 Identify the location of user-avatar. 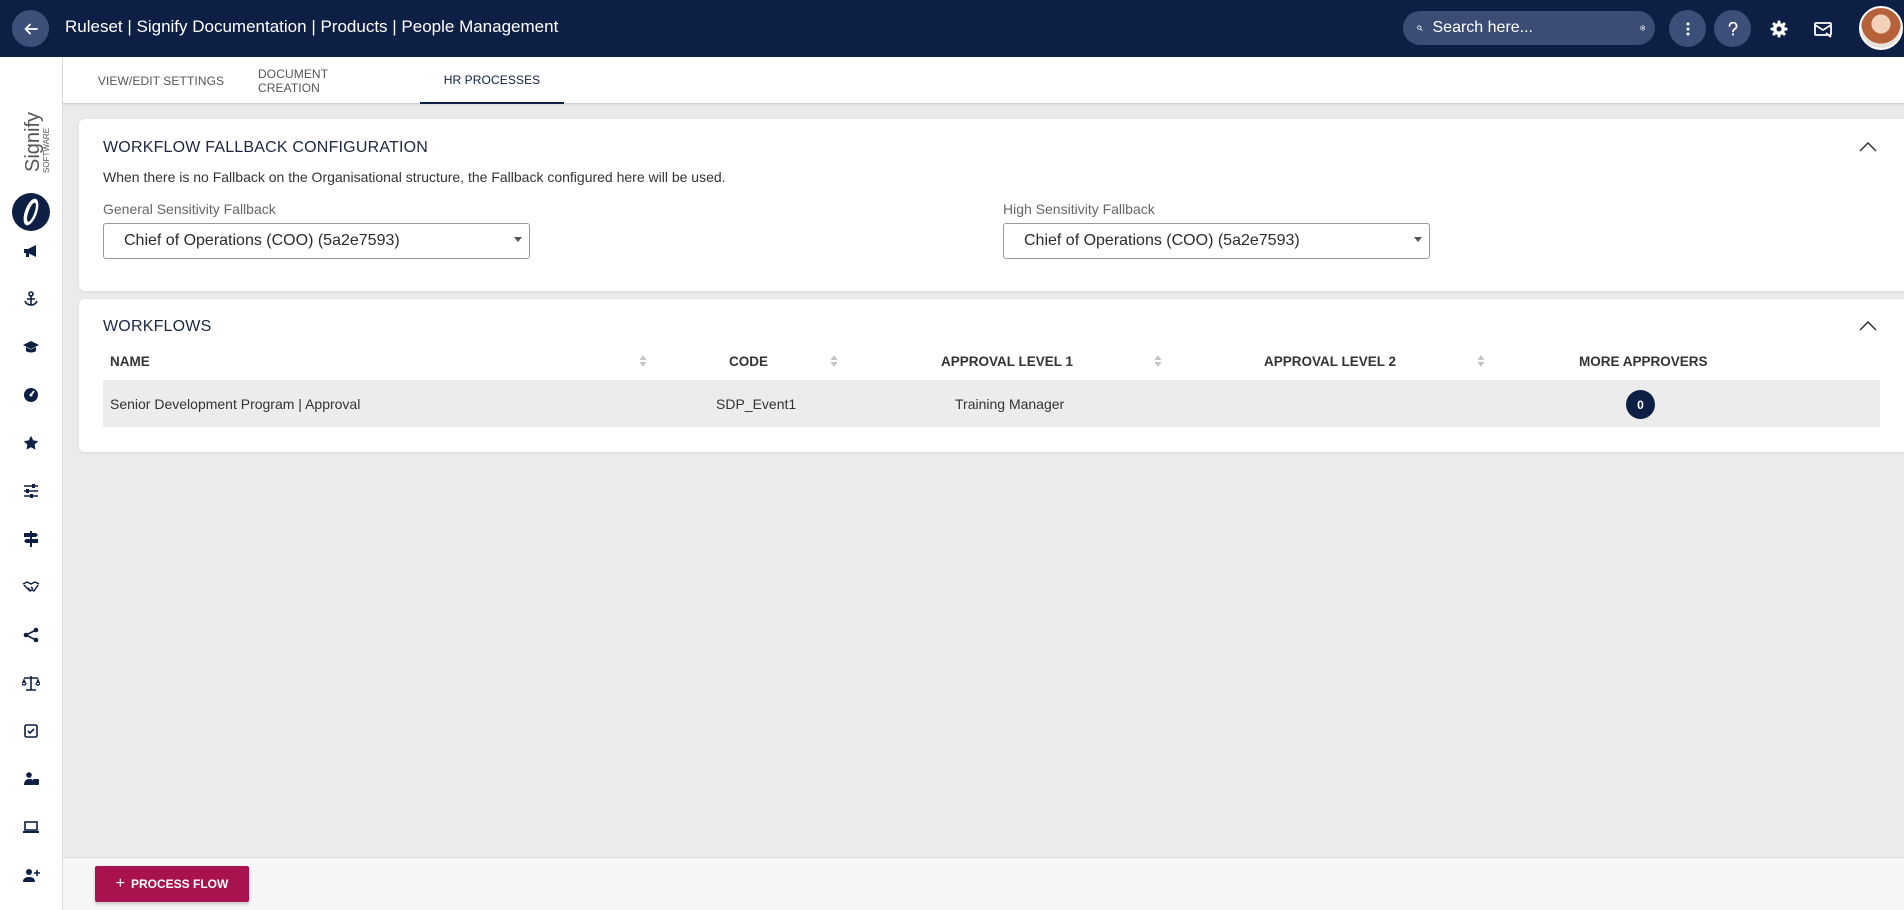
(1881, 28).